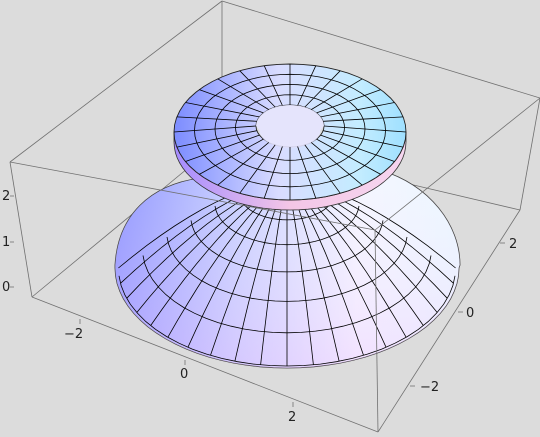 The image size is (540, 437). Describe the element at coordinates (6, 196) in the screenshot. I see `z-tick-label: 2` at that location.